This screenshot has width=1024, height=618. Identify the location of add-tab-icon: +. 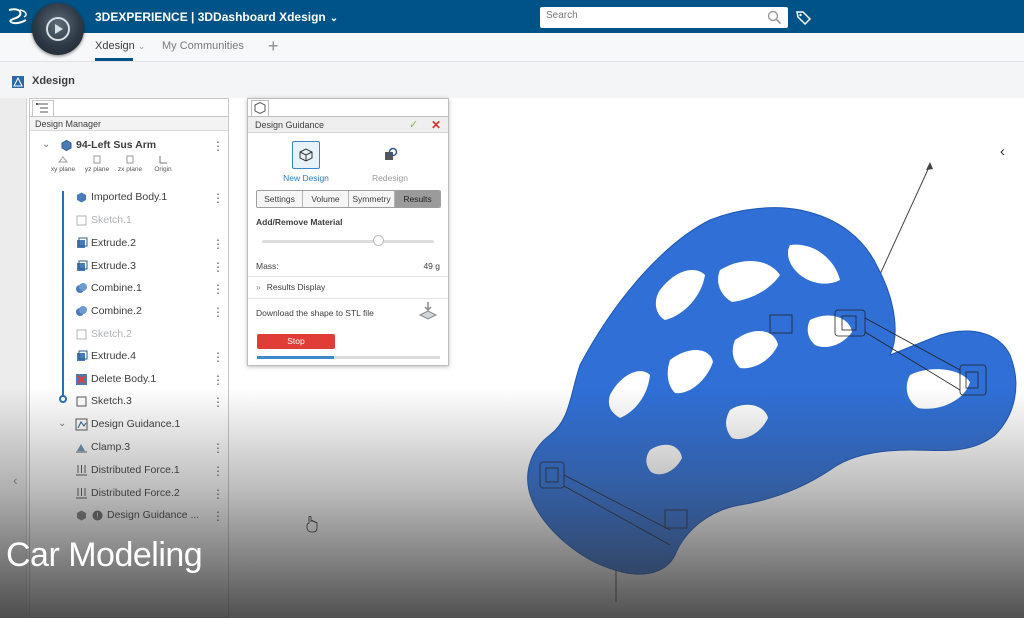
(273, 46).